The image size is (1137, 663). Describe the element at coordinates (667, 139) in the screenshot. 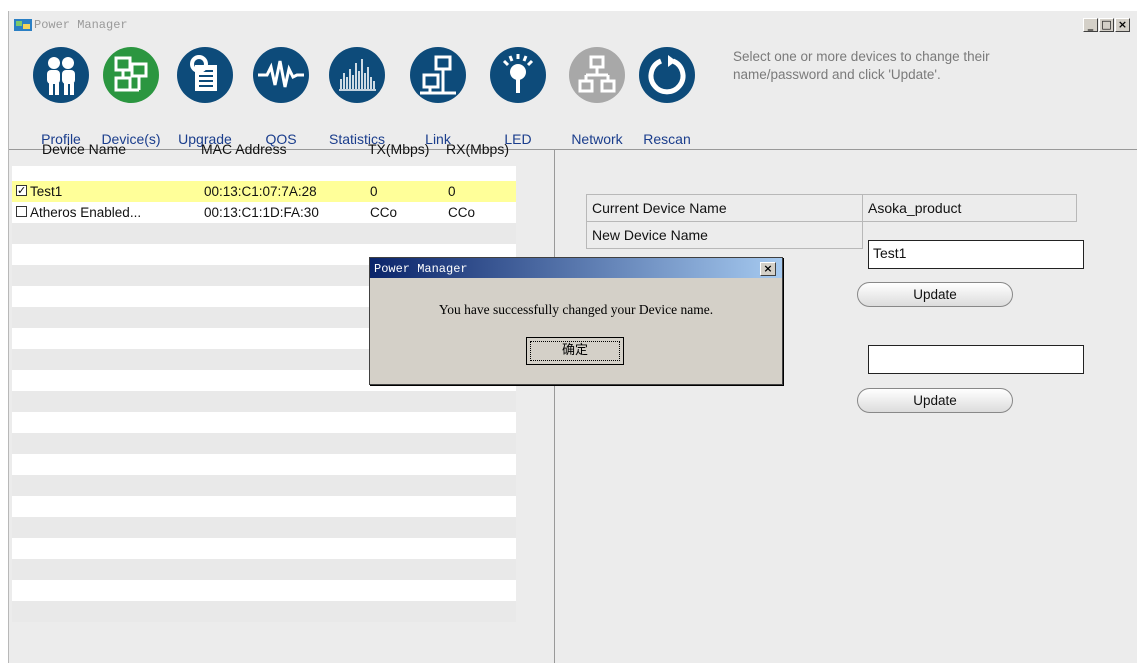

I see `toolbar-rescan-label: Rescan` at that location.